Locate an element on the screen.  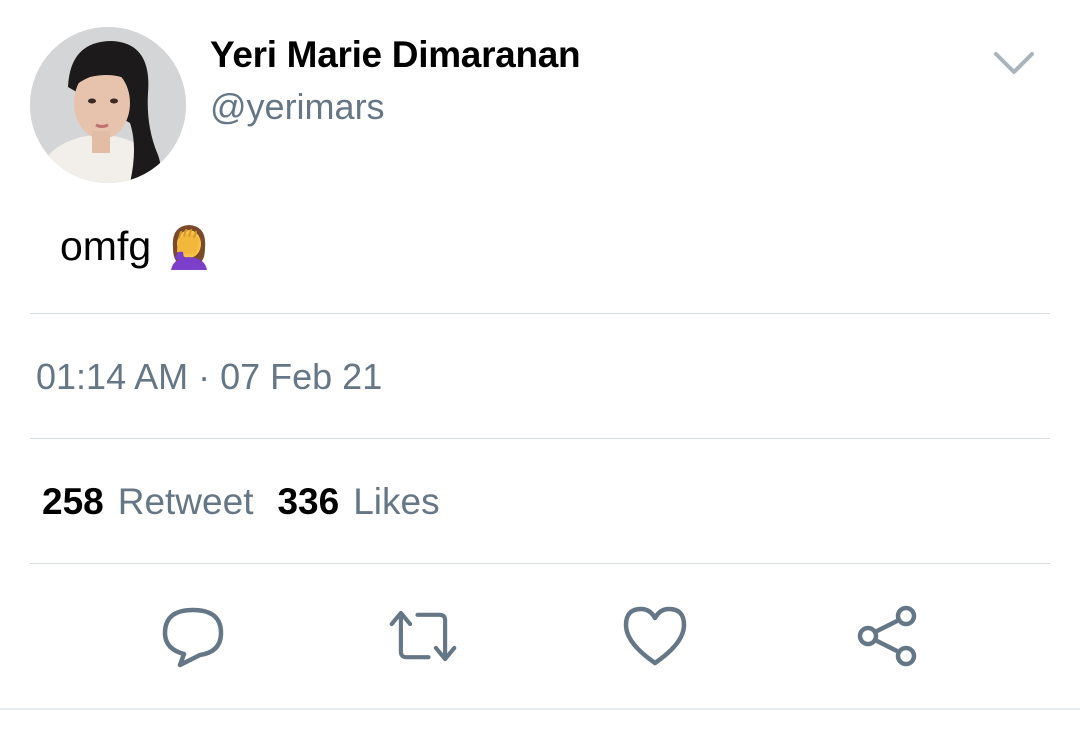
avatar-photo is located at coordinates (108, 105).